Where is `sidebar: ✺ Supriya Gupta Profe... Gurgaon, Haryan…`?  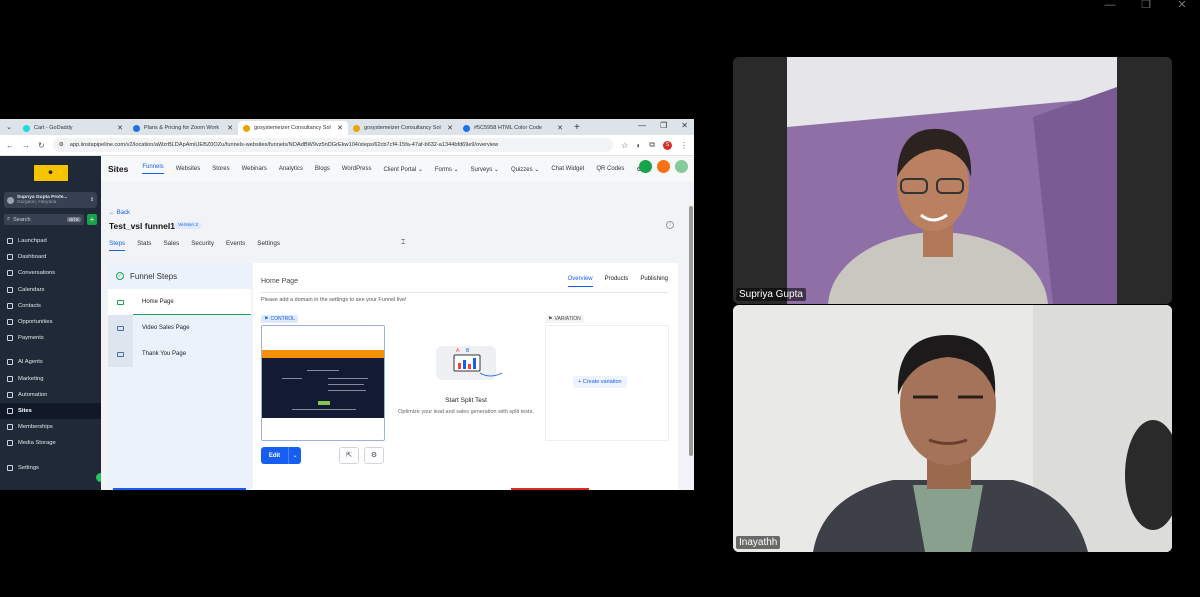 sidebar: ✺ Supriya Gupta Profe... Gurgaon, Haryan… is located at coordinates (52, 323).